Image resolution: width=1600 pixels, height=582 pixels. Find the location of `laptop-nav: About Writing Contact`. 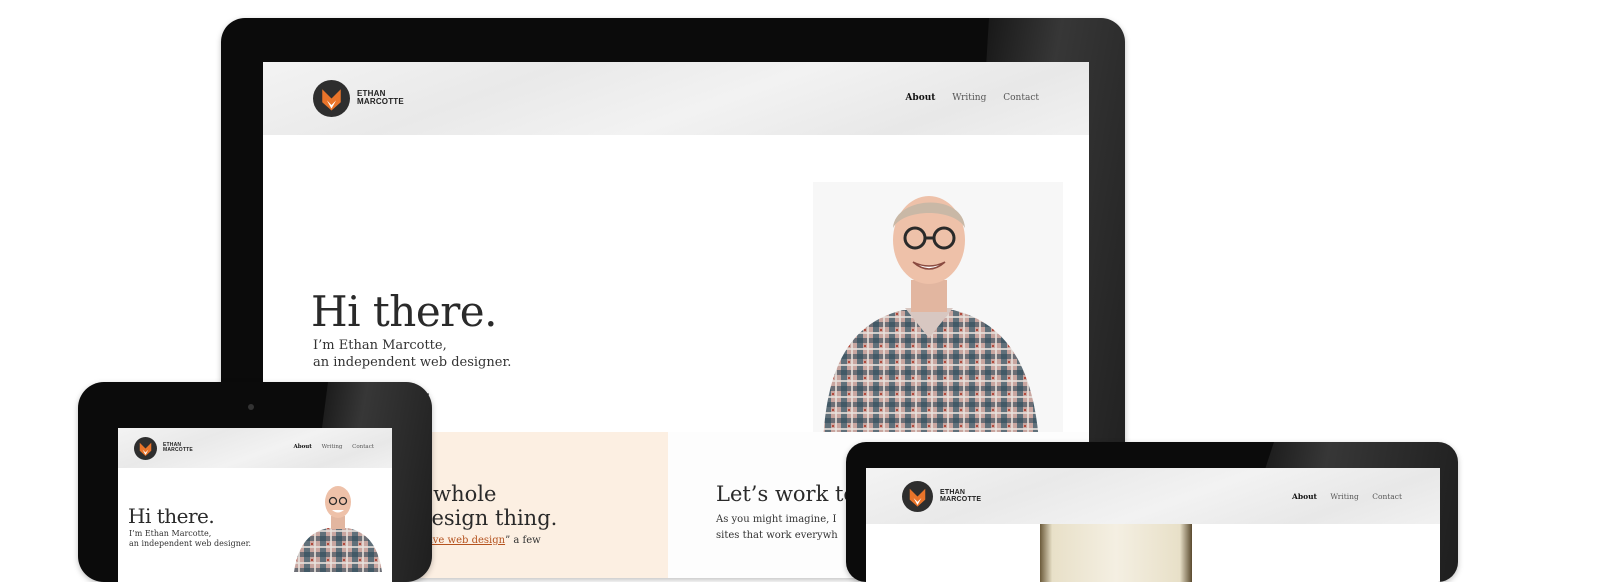

laptop-nav: About Writing Contact is located at coordinates (1341, 496).